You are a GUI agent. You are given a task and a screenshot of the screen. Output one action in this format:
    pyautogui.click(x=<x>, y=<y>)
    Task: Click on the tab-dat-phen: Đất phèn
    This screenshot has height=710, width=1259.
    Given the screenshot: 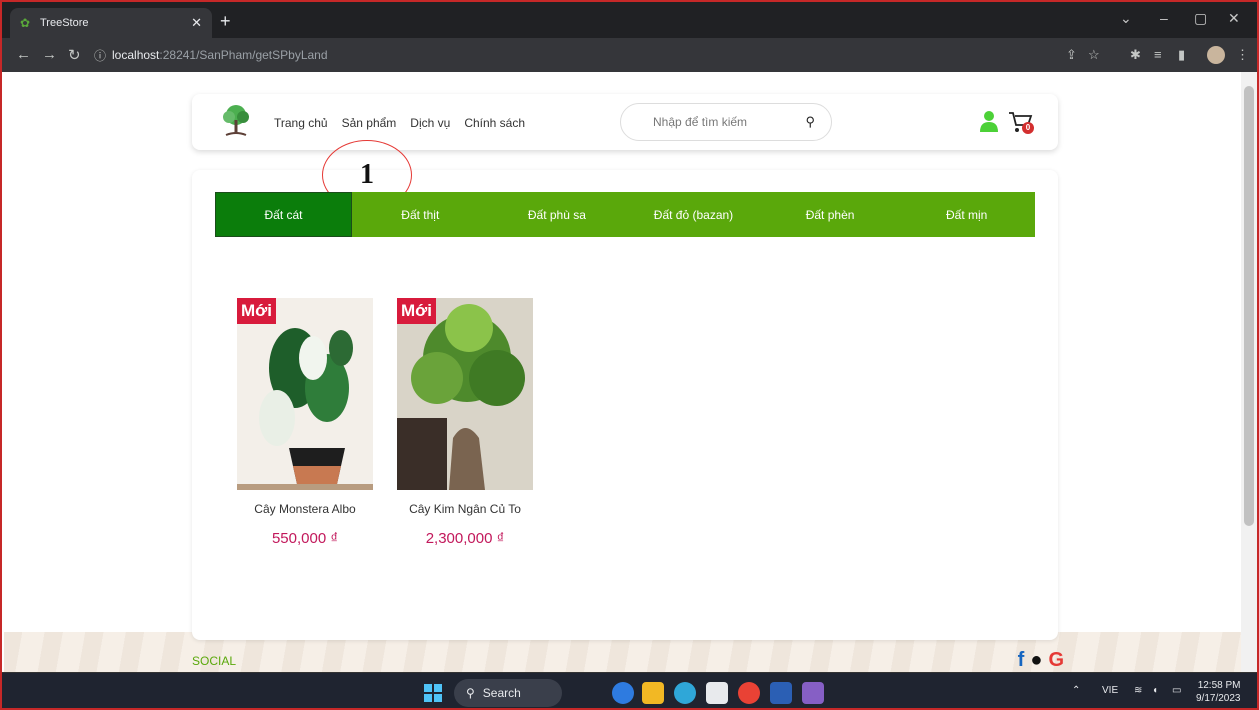 What is the action you would take?
    pyautogui.click(x=830, y=214)
    